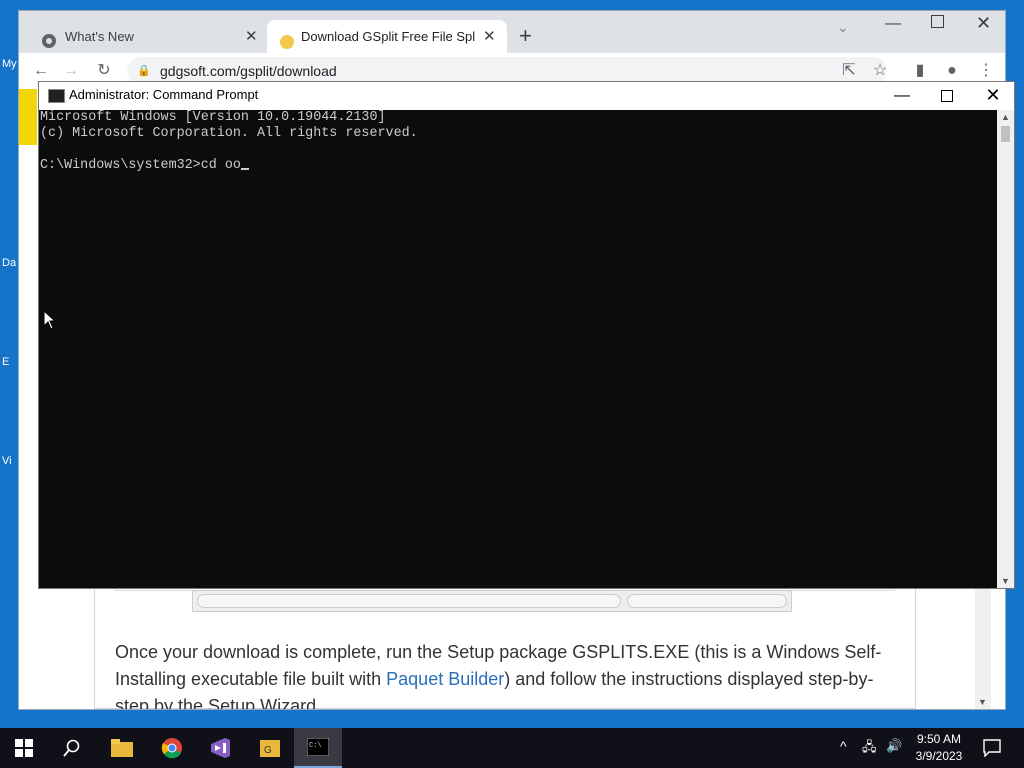 The image size is (1024, 768). I want to click on prompt-input: C:\Windows\system32>cd oo, so click(140, 165).